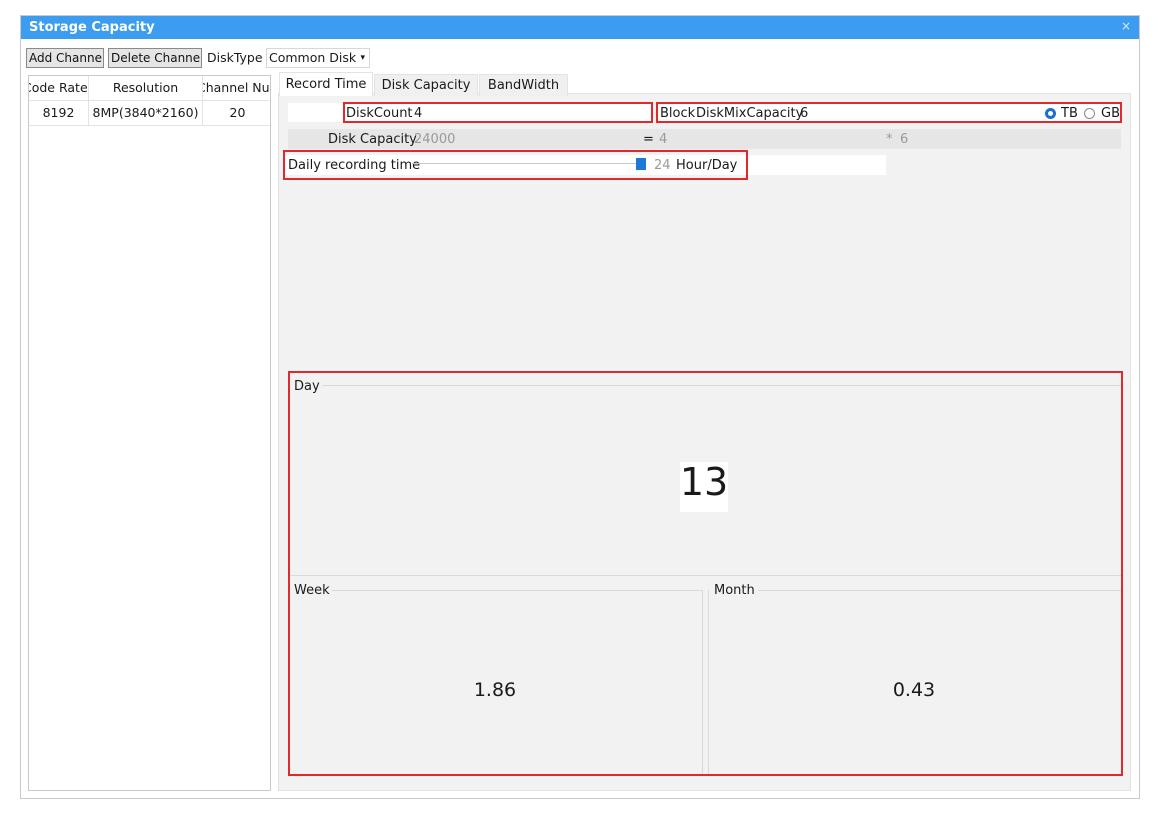 The height and width of the screenshot is (820, 1158). I want to click on highlight-daily-recording, so click(515, 165).